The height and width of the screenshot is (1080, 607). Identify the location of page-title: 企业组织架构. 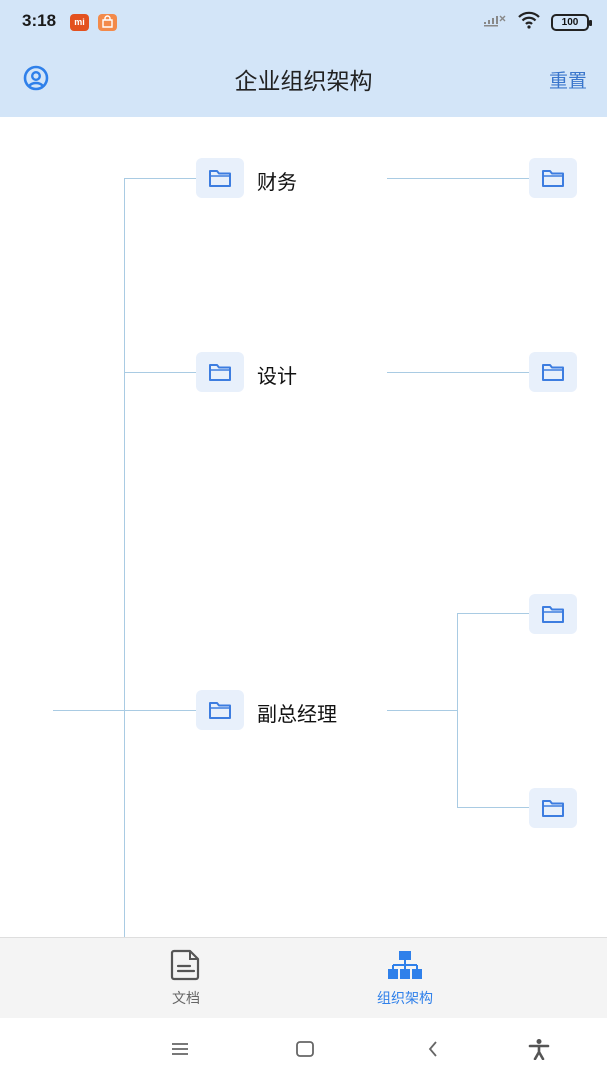
(303, 82).